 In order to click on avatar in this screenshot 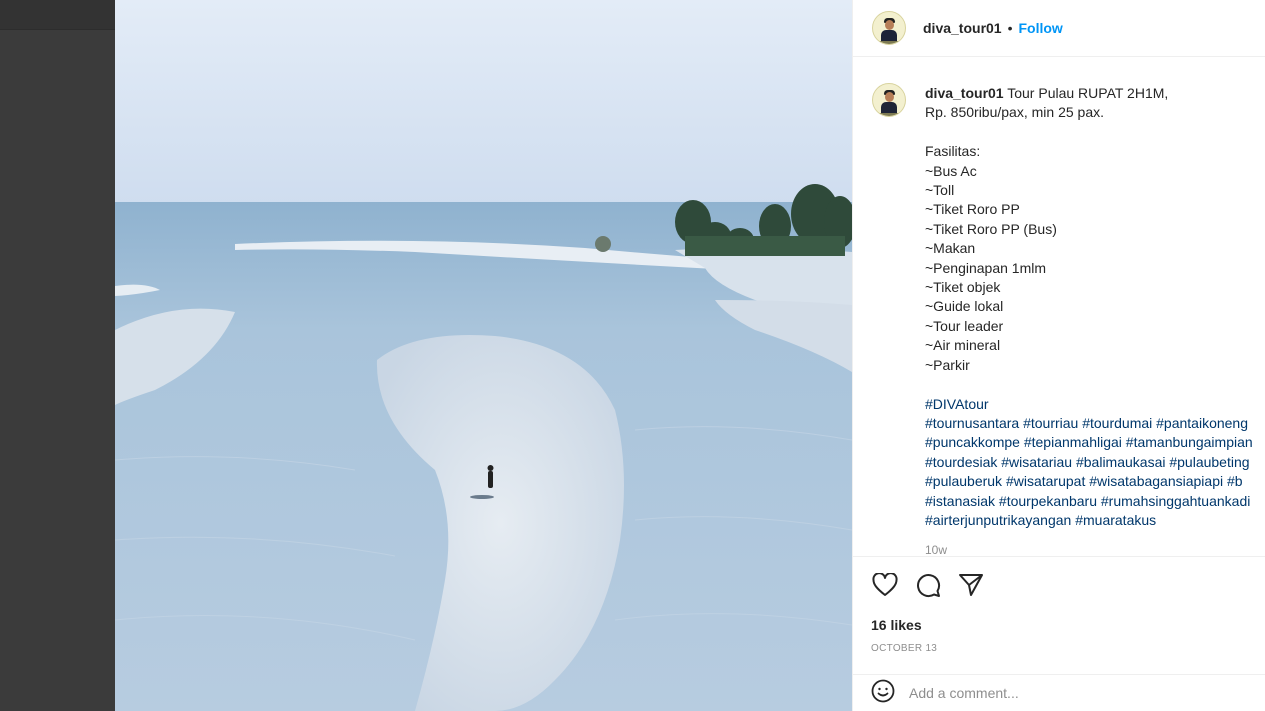, I will do `click(889, 28)`.